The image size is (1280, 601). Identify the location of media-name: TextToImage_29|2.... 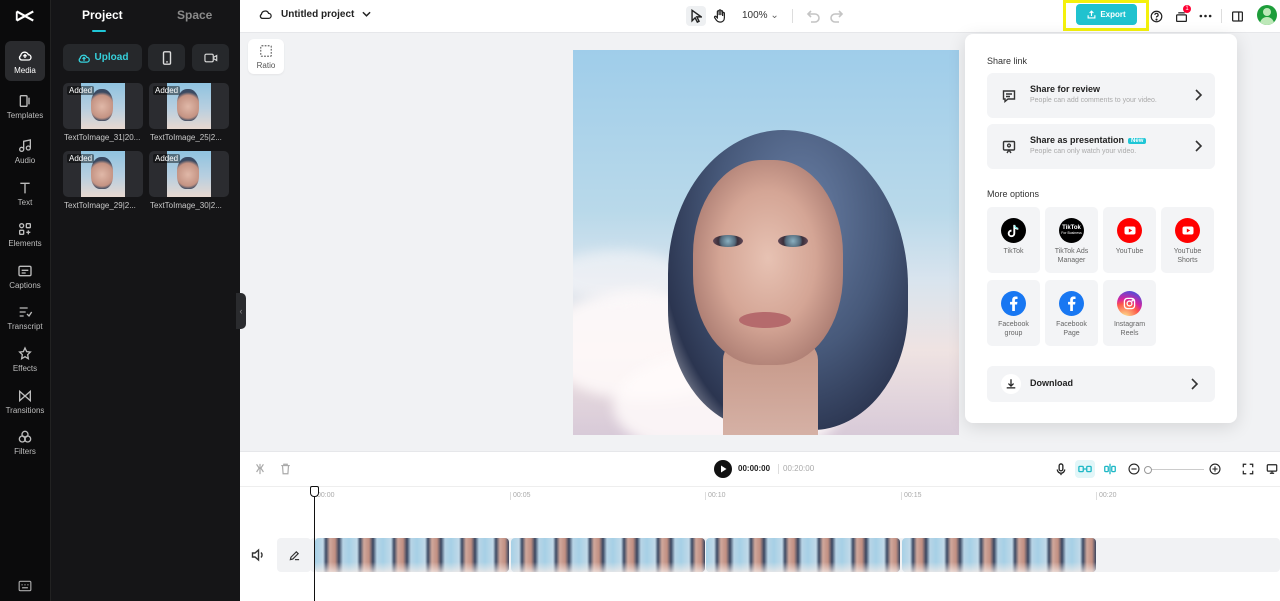
(100, 205).